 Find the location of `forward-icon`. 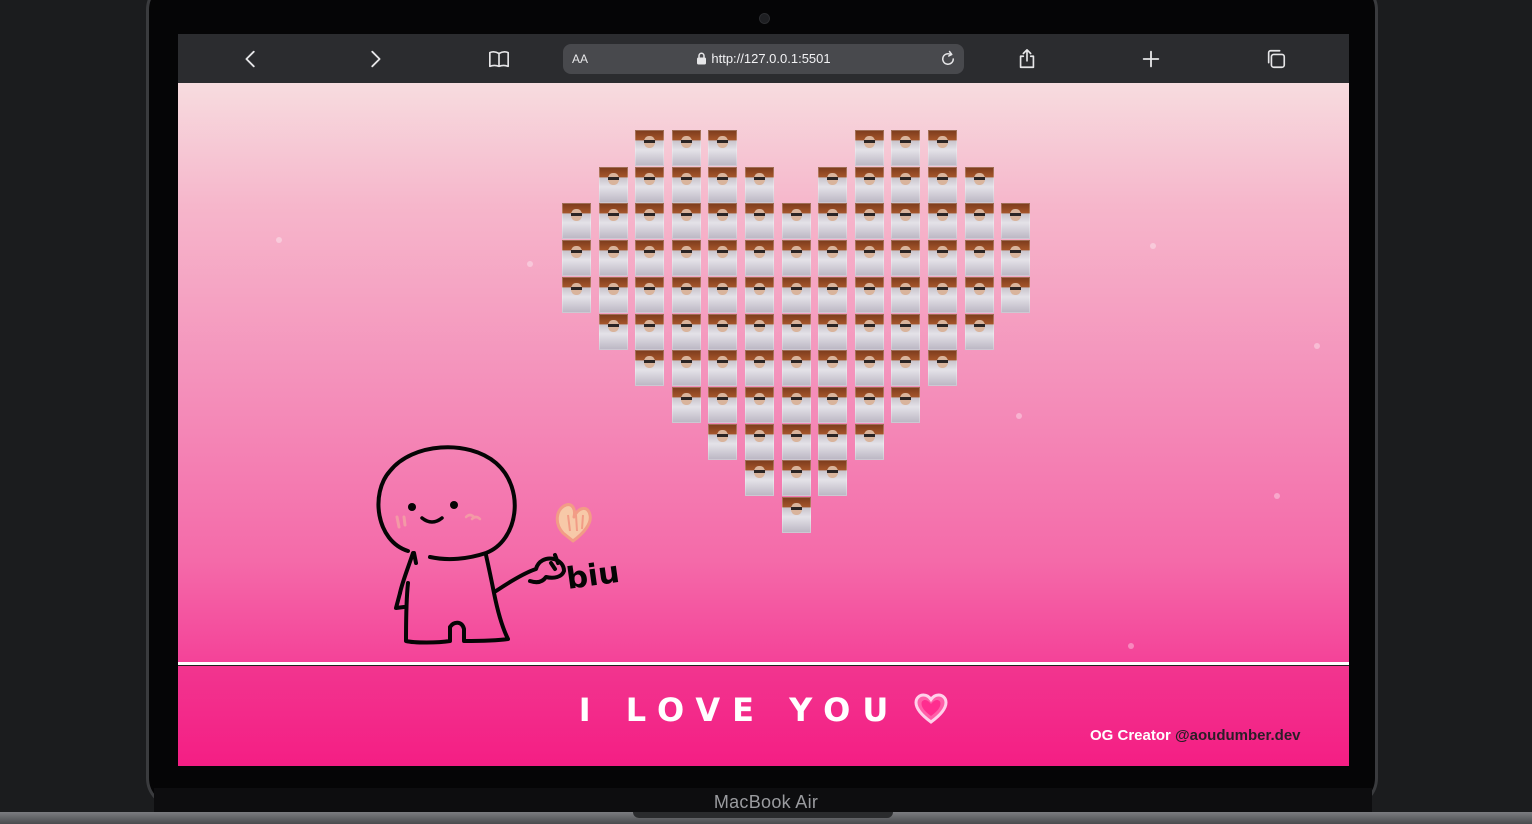

forward-icon is located at coordinates (376, 59).